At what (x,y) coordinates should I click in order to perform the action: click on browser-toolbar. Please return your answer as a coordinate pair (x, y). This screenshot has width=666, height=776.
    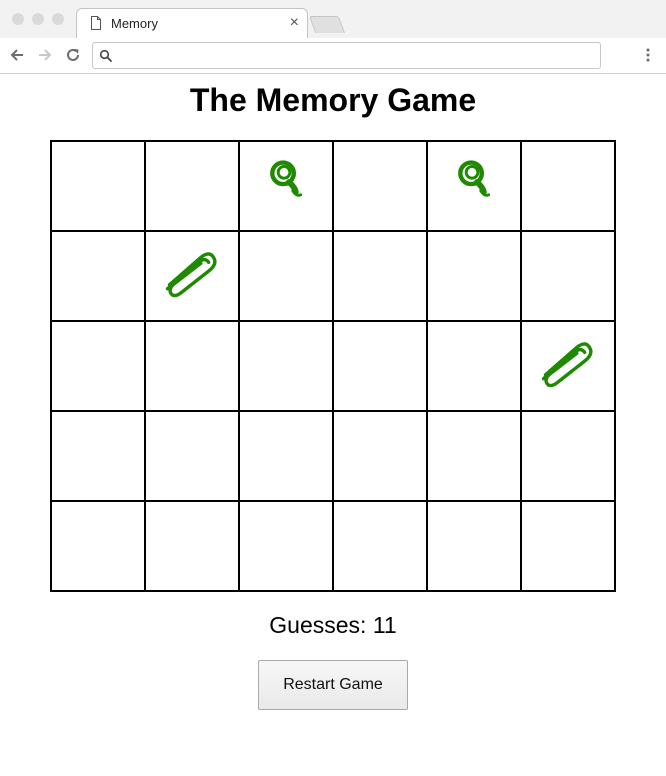
    Looking at the image, I should click on (333, 56).